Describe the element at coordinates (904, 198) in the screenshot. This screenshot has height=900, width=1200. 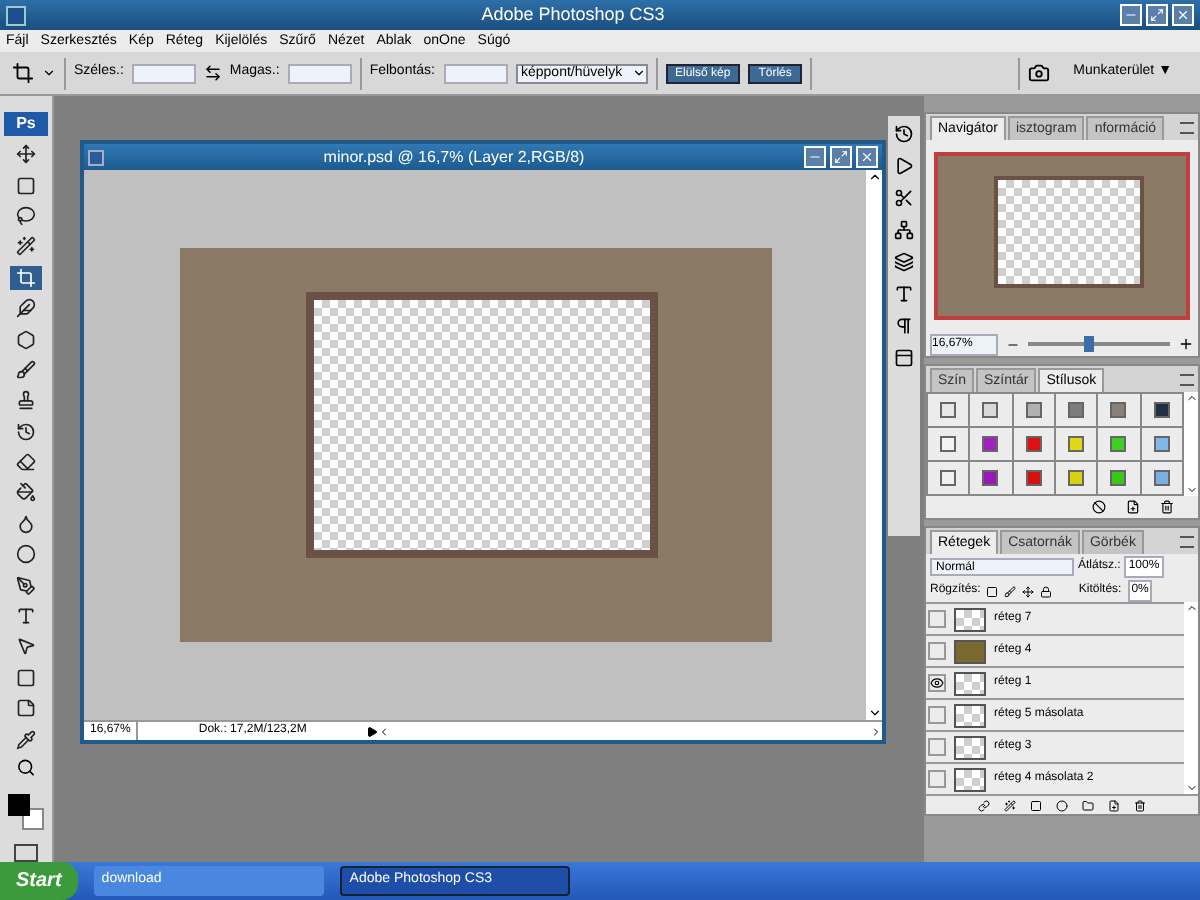
I see `scissors-icon` at that location.